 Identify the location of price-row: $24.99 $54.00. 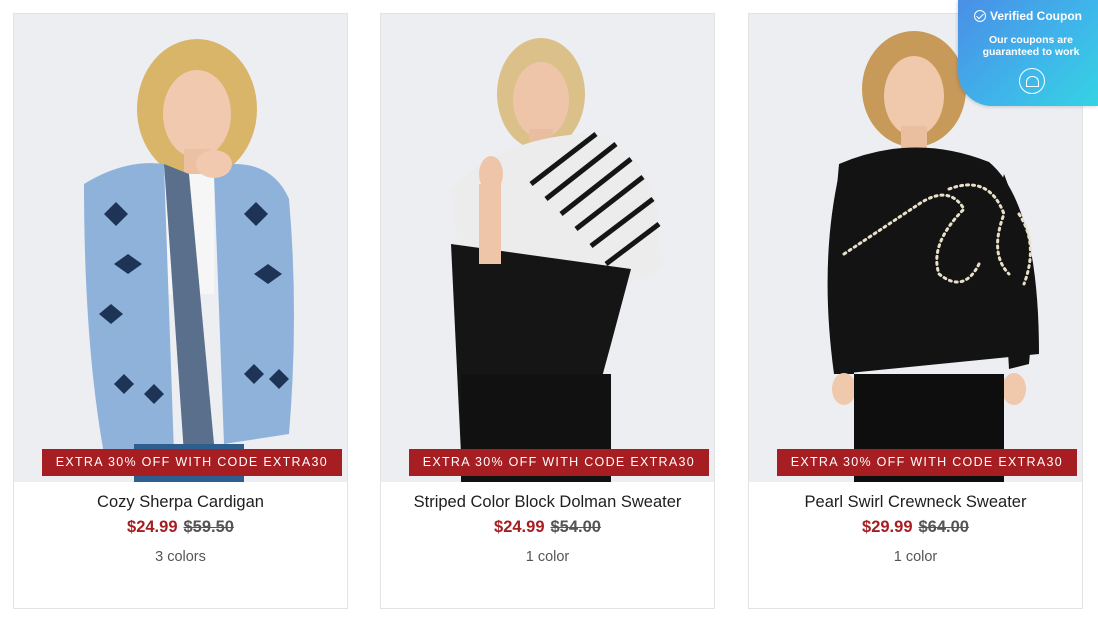
(547, 527).